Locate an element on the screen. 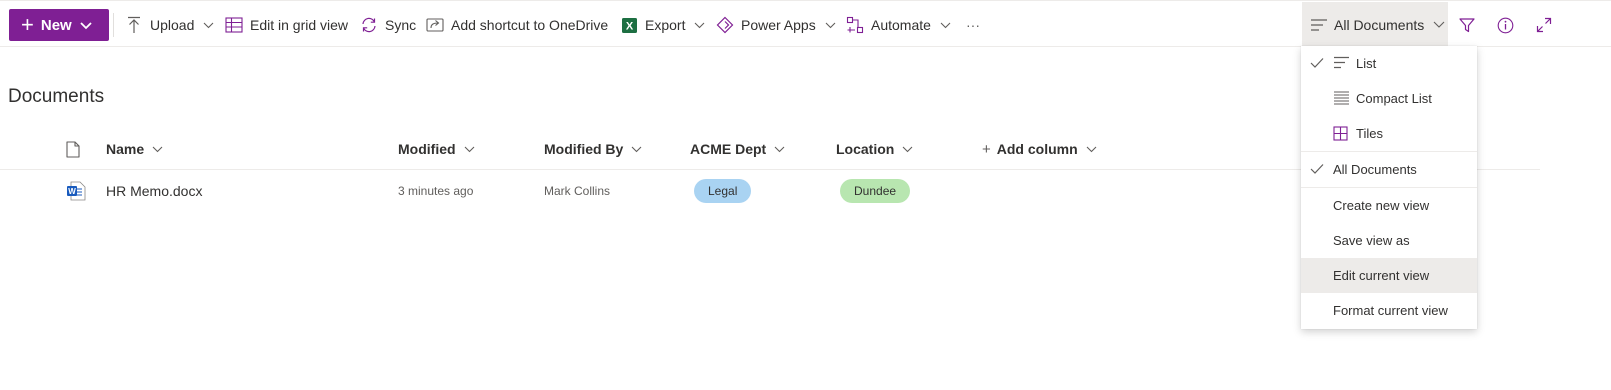 Image resolution: width=1611 pixels, height=390 pixels. power-apps-button: Power Apps is located at coordinates (776, 25).